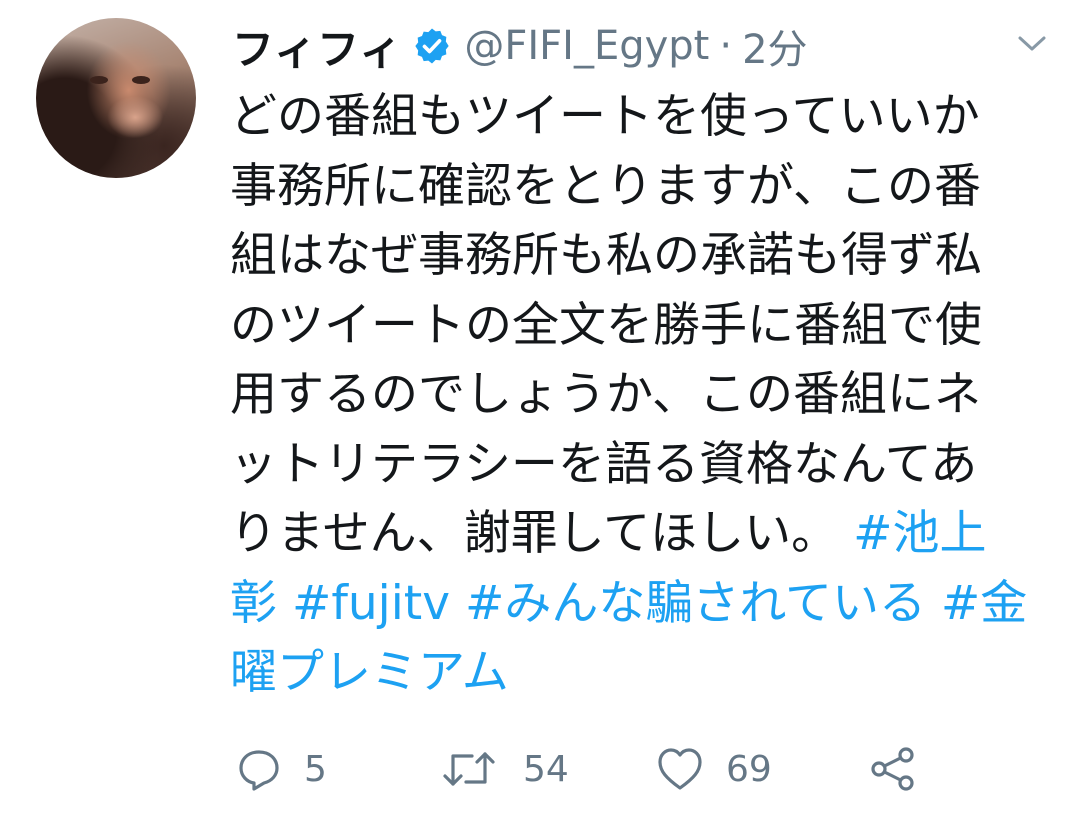 This screenshot has width=1080, height=815. Describe the element at coordinates (432, 46) in the screenshot. I see `verified-badge-icon` at that location.